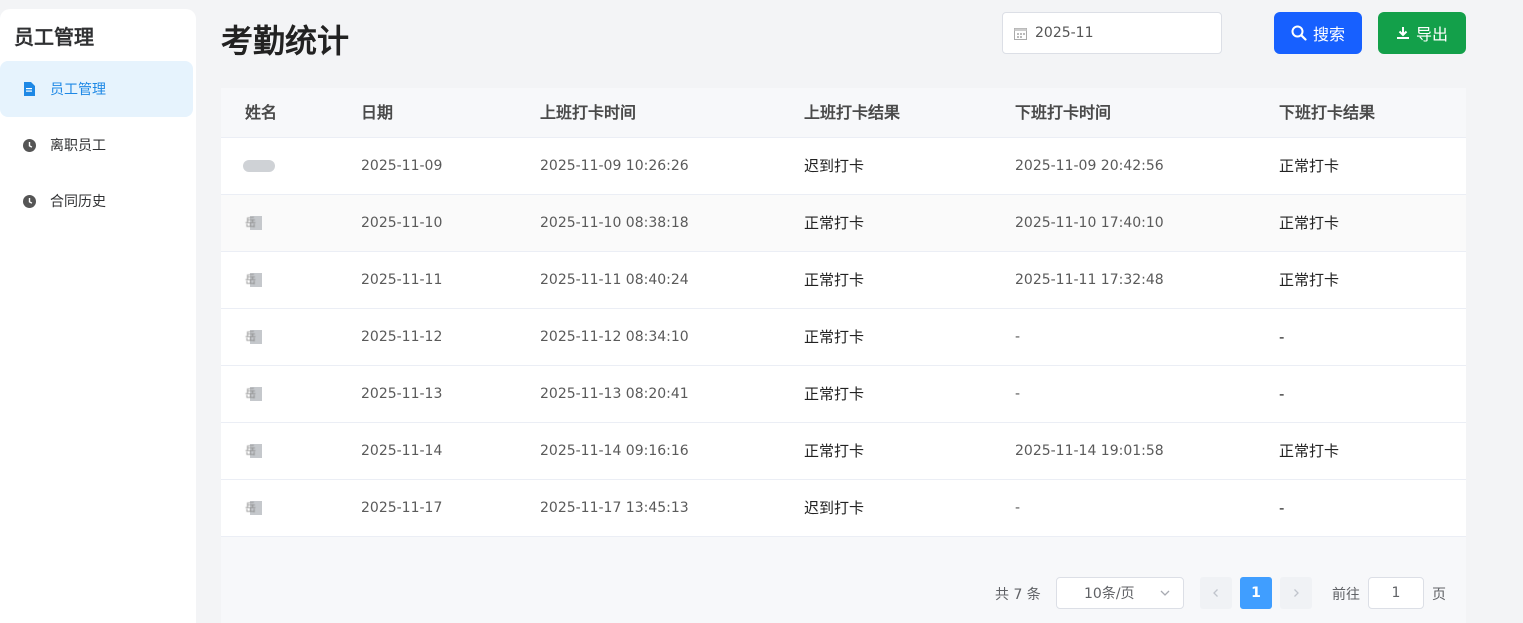 This screenshot has height=623, width=1523. I want to click on document-icon, so click(29, 89).